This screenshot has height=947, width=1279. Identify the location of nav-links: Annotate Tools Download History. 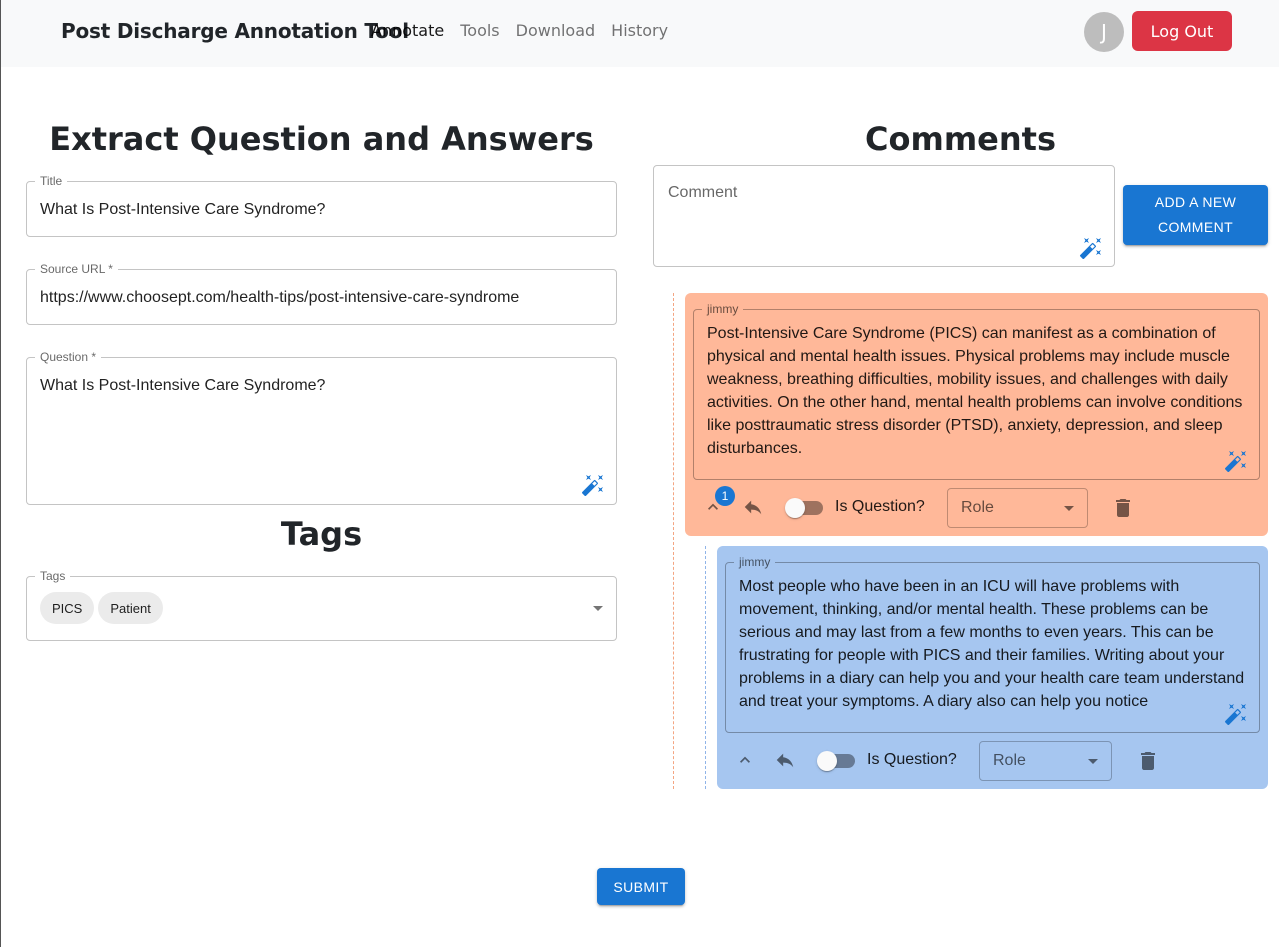
(527, 30).